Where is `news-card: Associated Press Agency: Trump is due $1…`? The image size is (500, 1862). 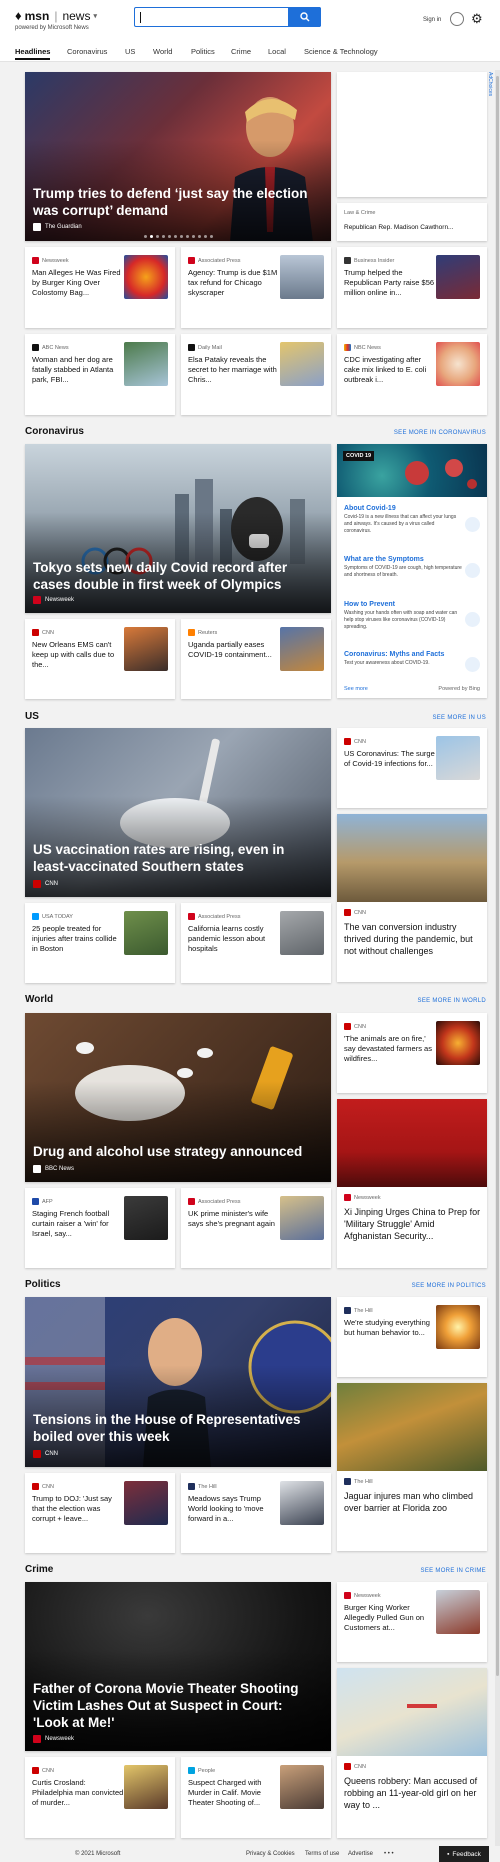
news-card: Associated Press Agency: Trump is due $1… is located at coordinates (256, 287).